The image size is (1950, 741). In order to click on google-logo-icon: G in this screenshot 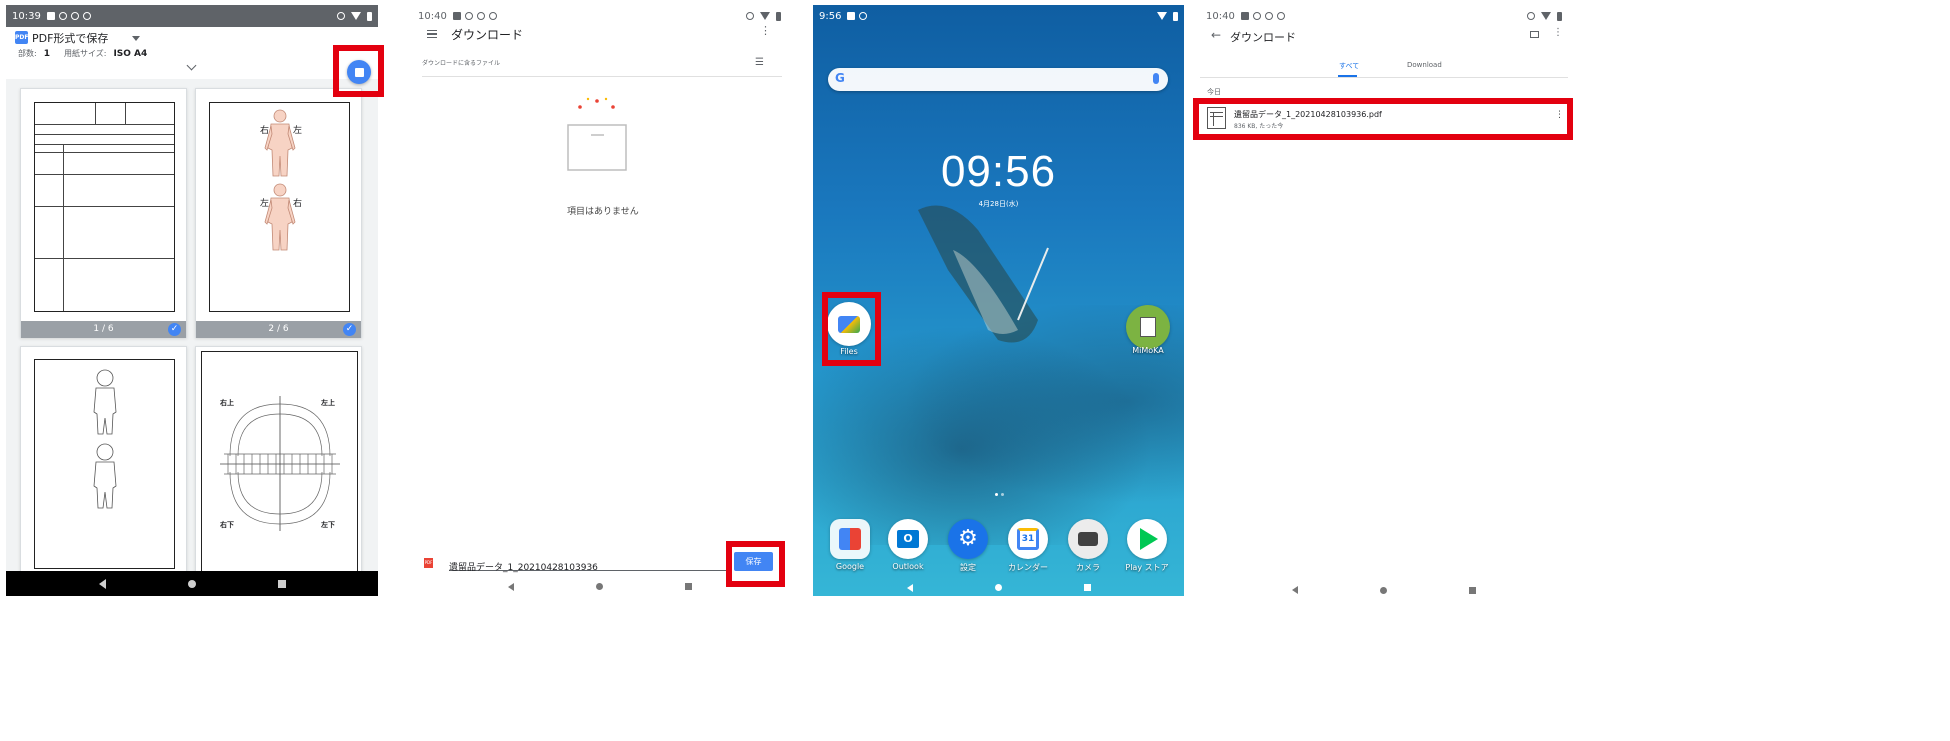, I will do `click(840, 78)`.